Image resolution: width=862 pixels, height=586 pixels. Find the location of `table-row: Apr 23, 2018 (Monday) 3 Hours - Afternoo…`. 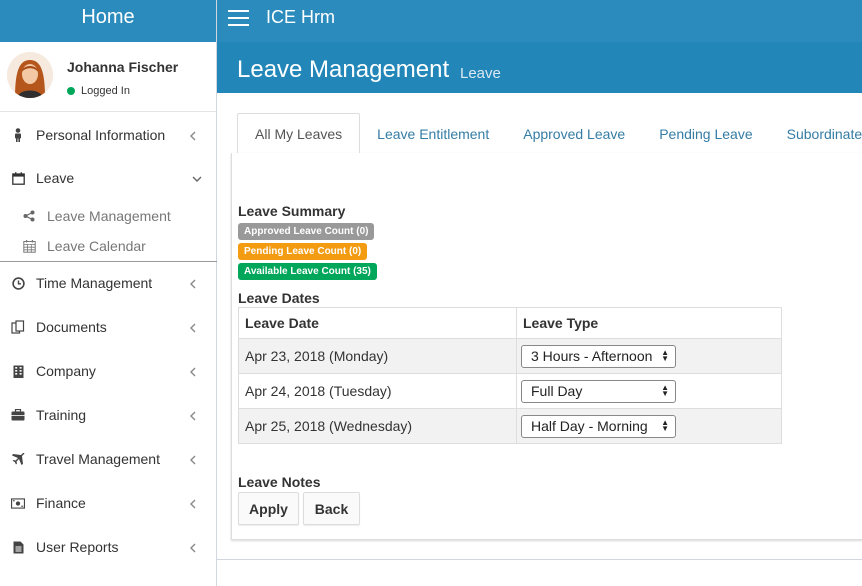

table-row: Apr 23, 2018 (Monday) 3 Hours - Afternoo… is located at coordinates (510, 356).